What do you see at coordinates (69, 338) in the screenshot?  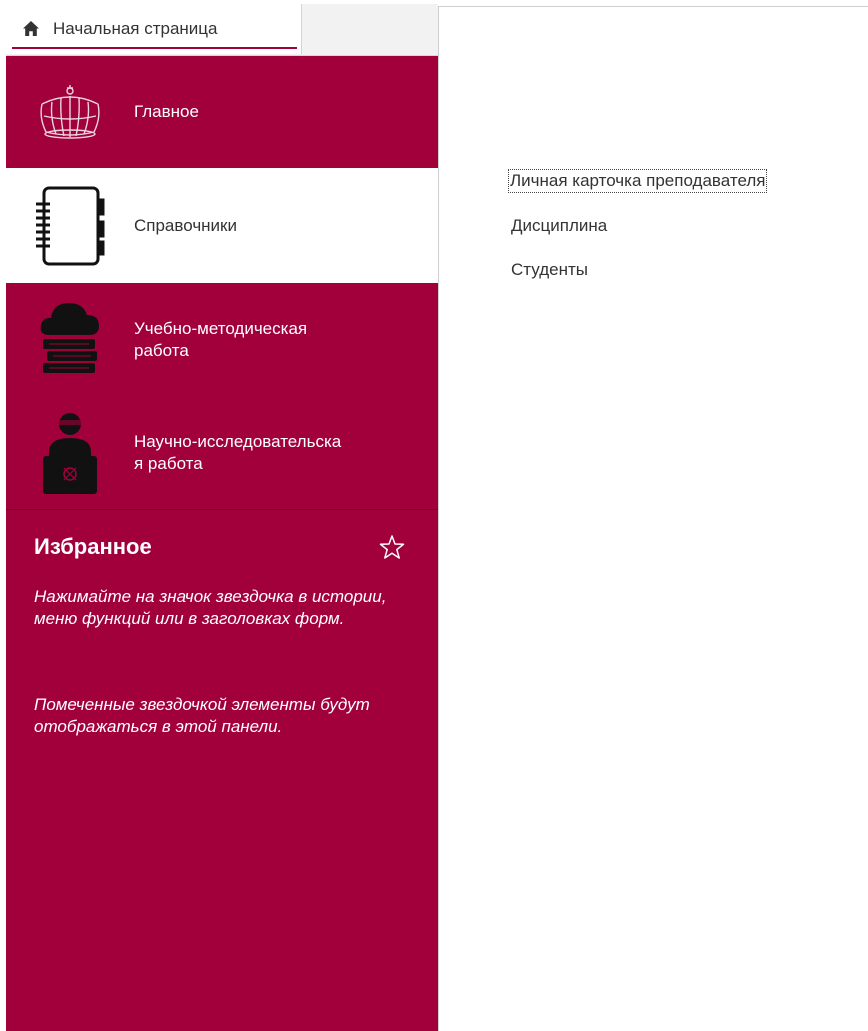 I see `cloud-books-icon` at bounding box center [69, 338].